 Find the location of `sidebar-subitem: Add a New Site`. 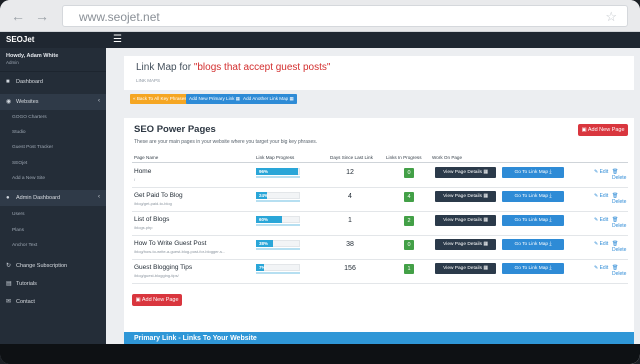

sidebar-subitem: Add a New Site is located at coordinates (28, 178).